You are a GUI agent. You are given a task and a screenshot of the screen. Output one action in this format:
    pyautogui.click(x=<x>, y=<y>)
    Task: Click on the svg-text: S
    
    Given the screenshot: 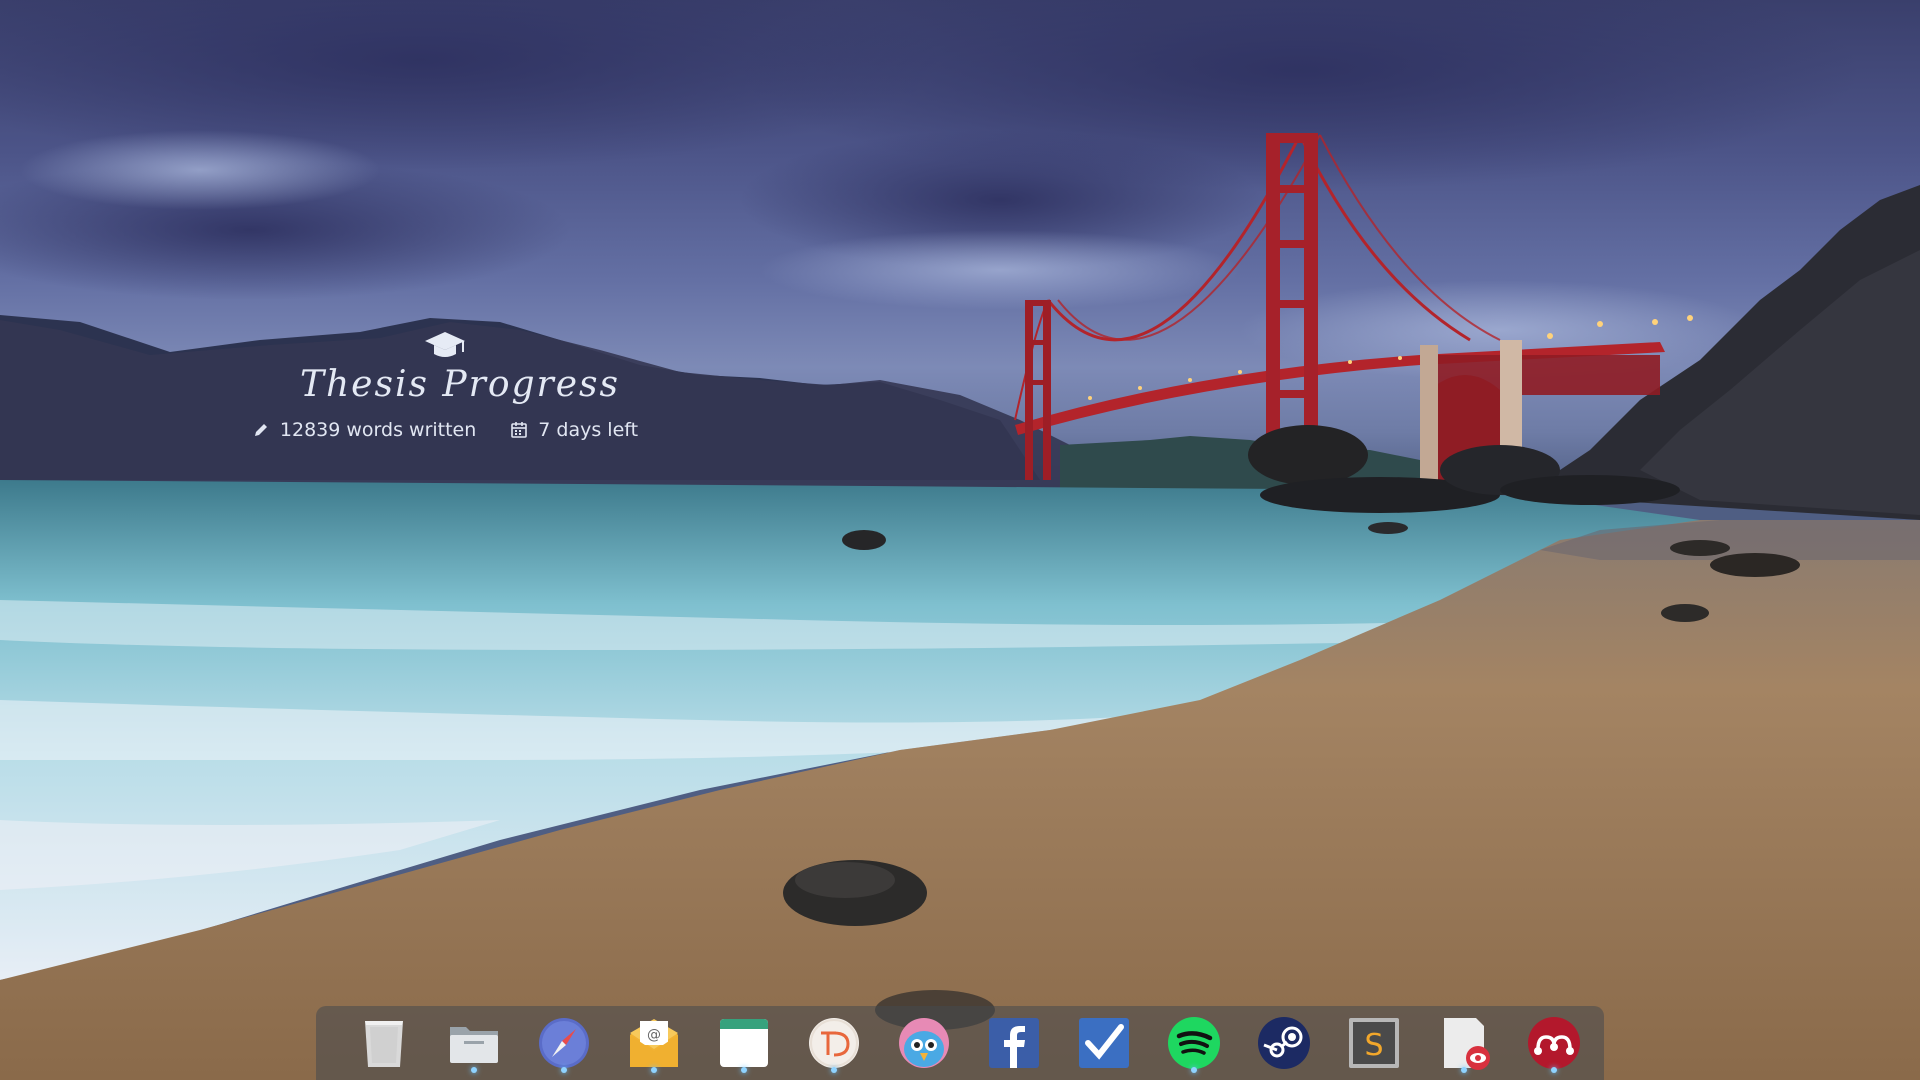 What is the action you would take?
    pyautogui.click(x=1373, y=1045)
    